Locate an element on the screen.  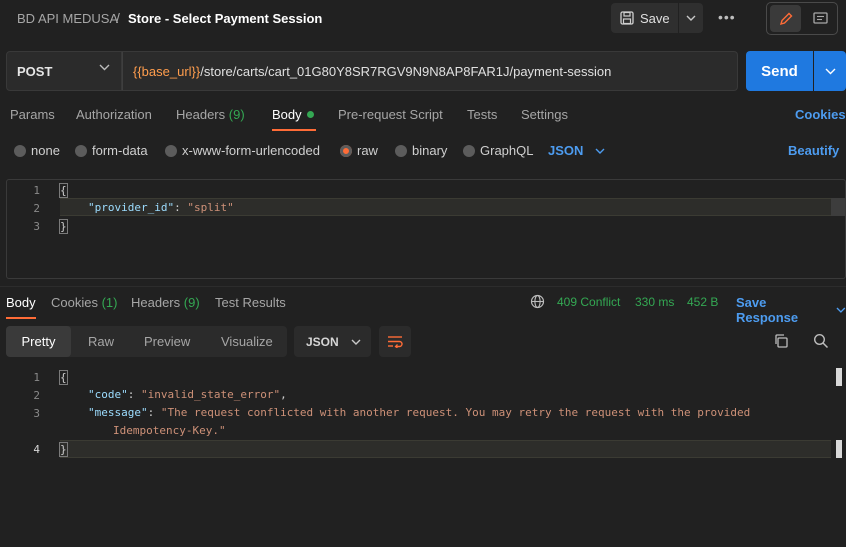
save-label: Save is located at coordinates (655, 18).